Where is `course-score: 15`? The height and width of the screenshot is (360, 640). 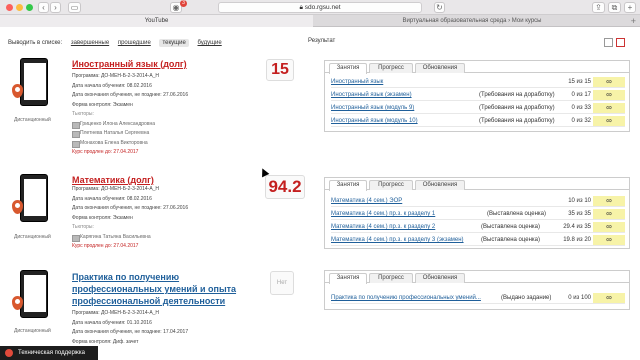 course-score: 15 is located at coordinates (280, 70).